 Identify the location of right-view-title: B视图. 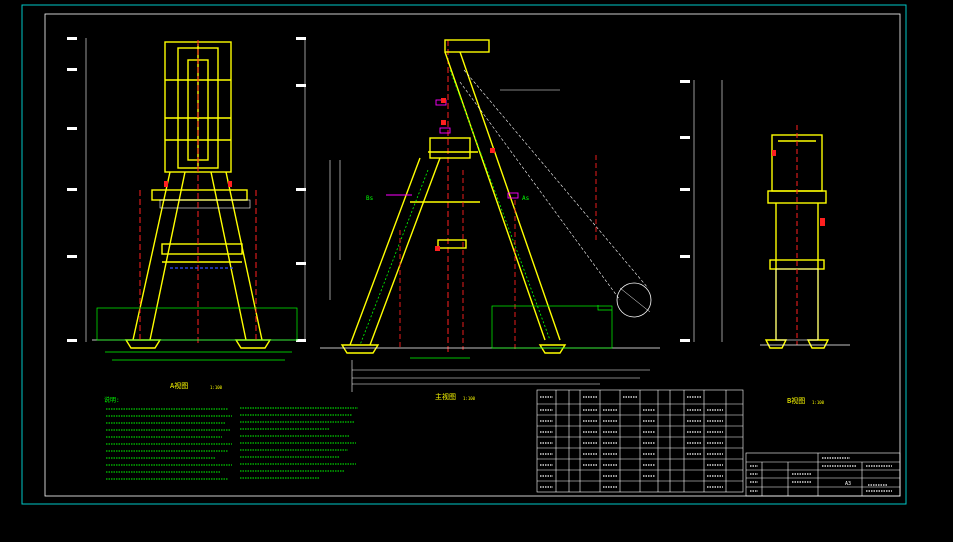
(796, 400).